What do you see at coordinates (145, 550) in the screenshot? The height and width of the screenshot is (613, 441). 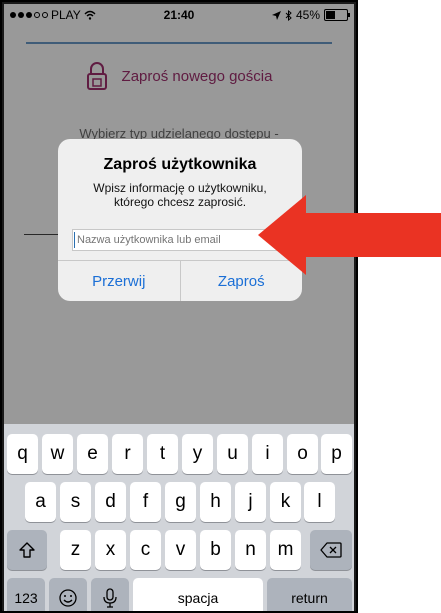 I see `key-c: c` at bounding box center [145, 550].